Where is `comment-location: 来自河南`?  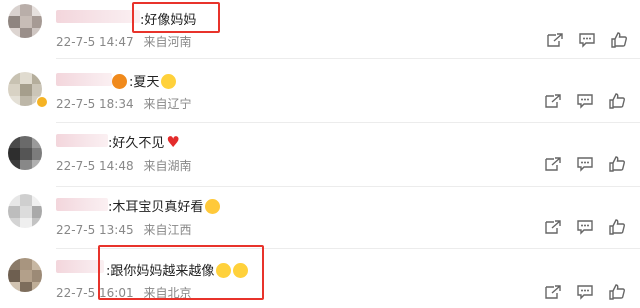
comment-location: 来自河南 is located at coordinates (167, 42).